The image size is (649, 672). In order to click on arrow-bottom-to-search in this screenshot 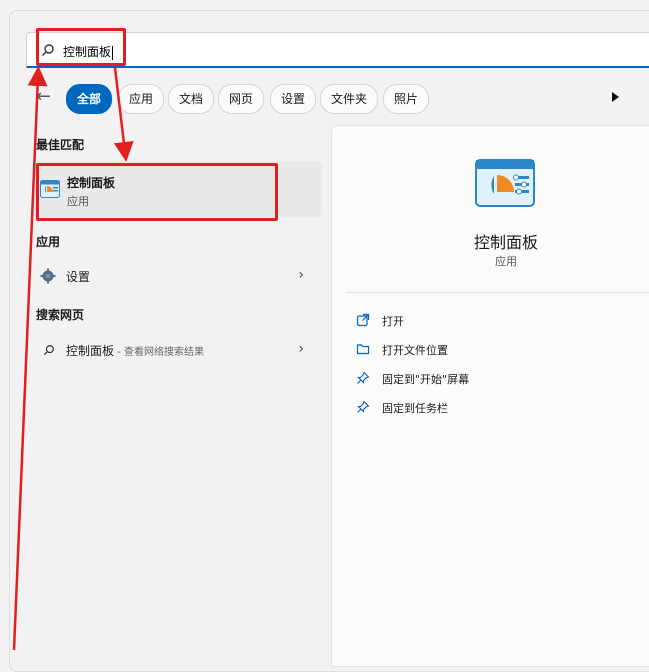, I will do `click(30, 358)`.